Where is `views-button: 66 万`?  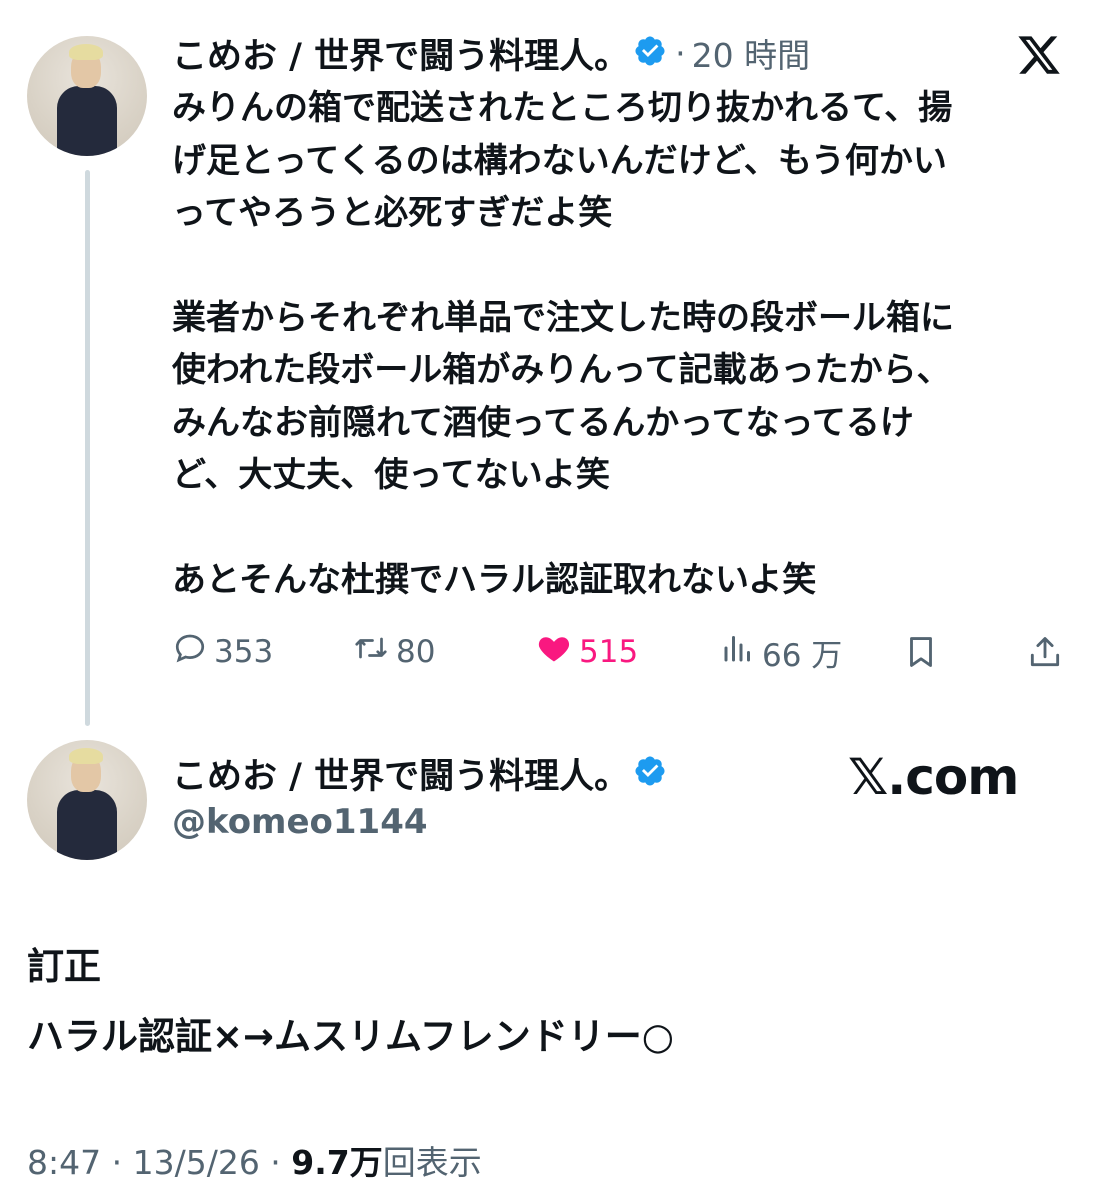
views-button: 66 万 is located at coordinates (781, 652).